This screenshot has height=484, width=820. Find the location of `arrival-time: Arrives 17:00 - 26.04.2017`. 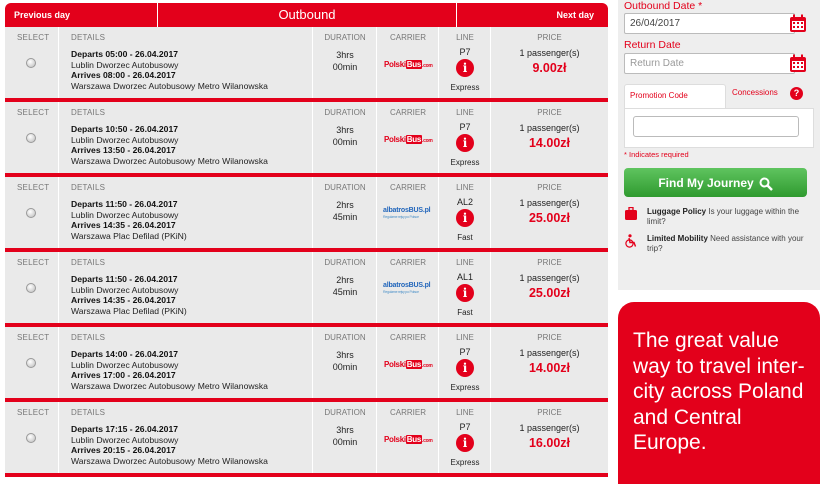

arrival-time: Arrives 17:00 - 26.04.2017 is located at coordinates (123, 375).